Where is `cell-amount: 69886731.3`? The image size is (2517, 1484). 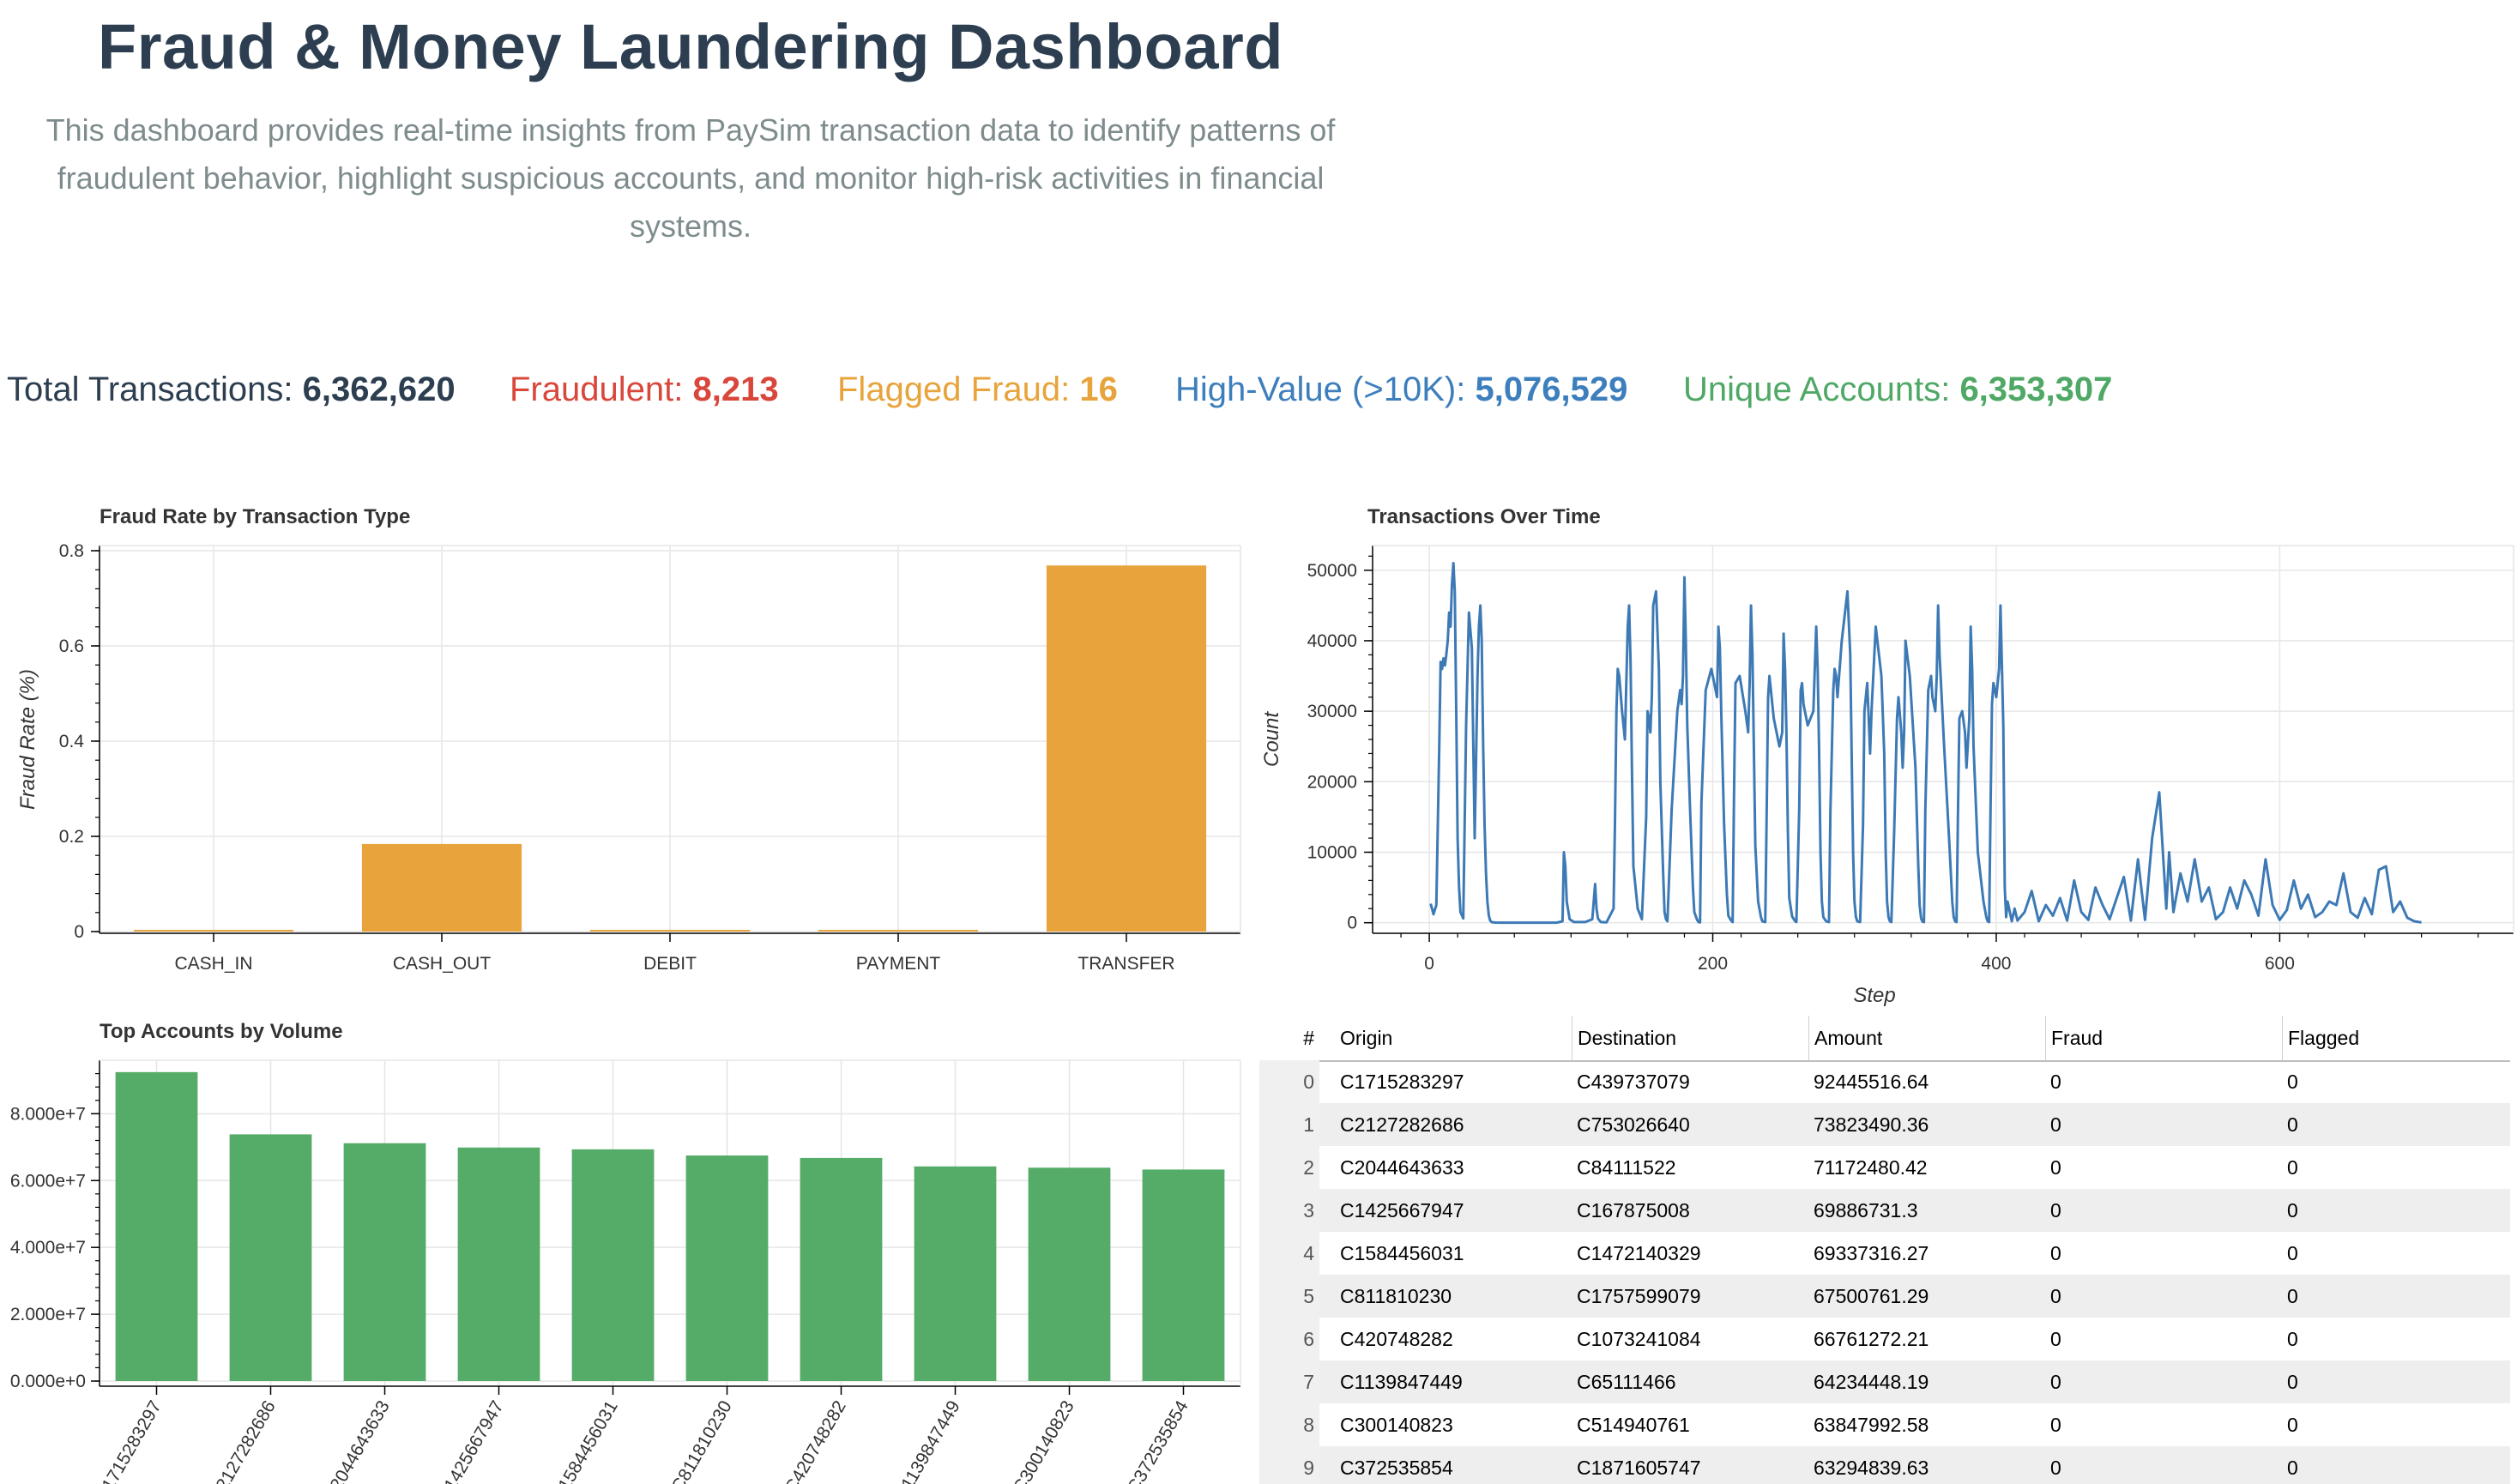 cell-amount: 69886731.3 is located at coordinates (1866, 1210).